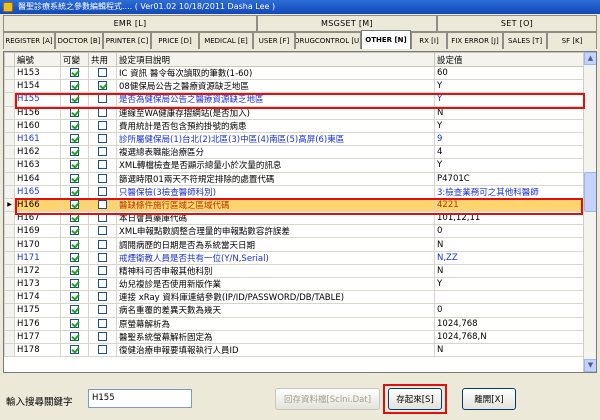 The width and height of the screenshot is (600, 420). Describe the element at coordinates (37, 297) in the screenshot. I see `cell-code: H174` at that location.